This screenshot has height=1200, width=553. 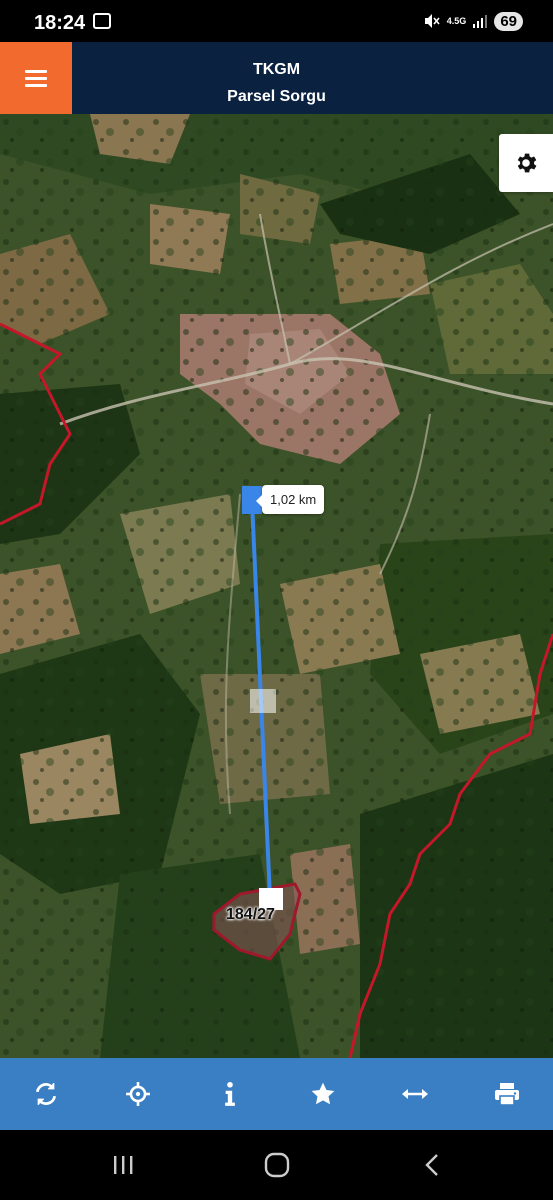 I want to click on status-icons: 4.5G 69, so click(x=473, y=21).